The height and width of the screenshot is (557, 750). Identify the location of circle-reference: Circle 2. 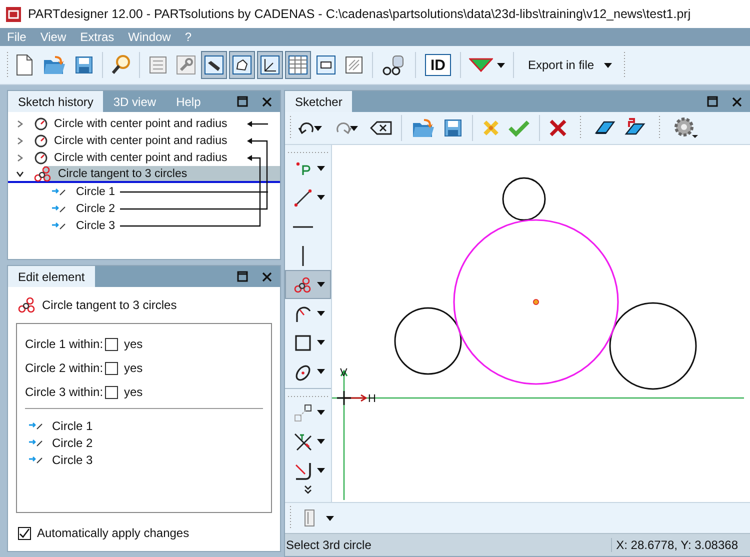
(72, 443).